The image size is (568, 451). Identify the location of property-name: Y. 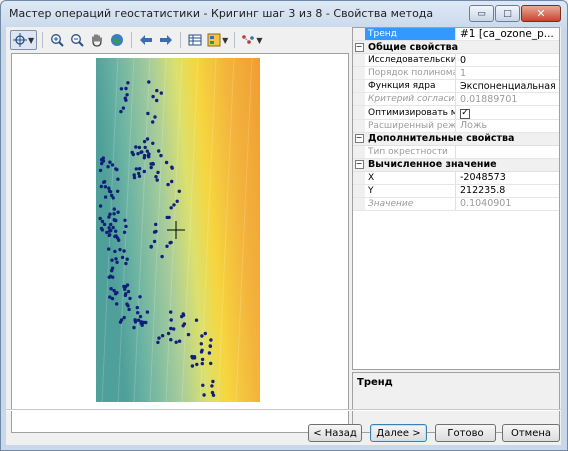
(410, 190).